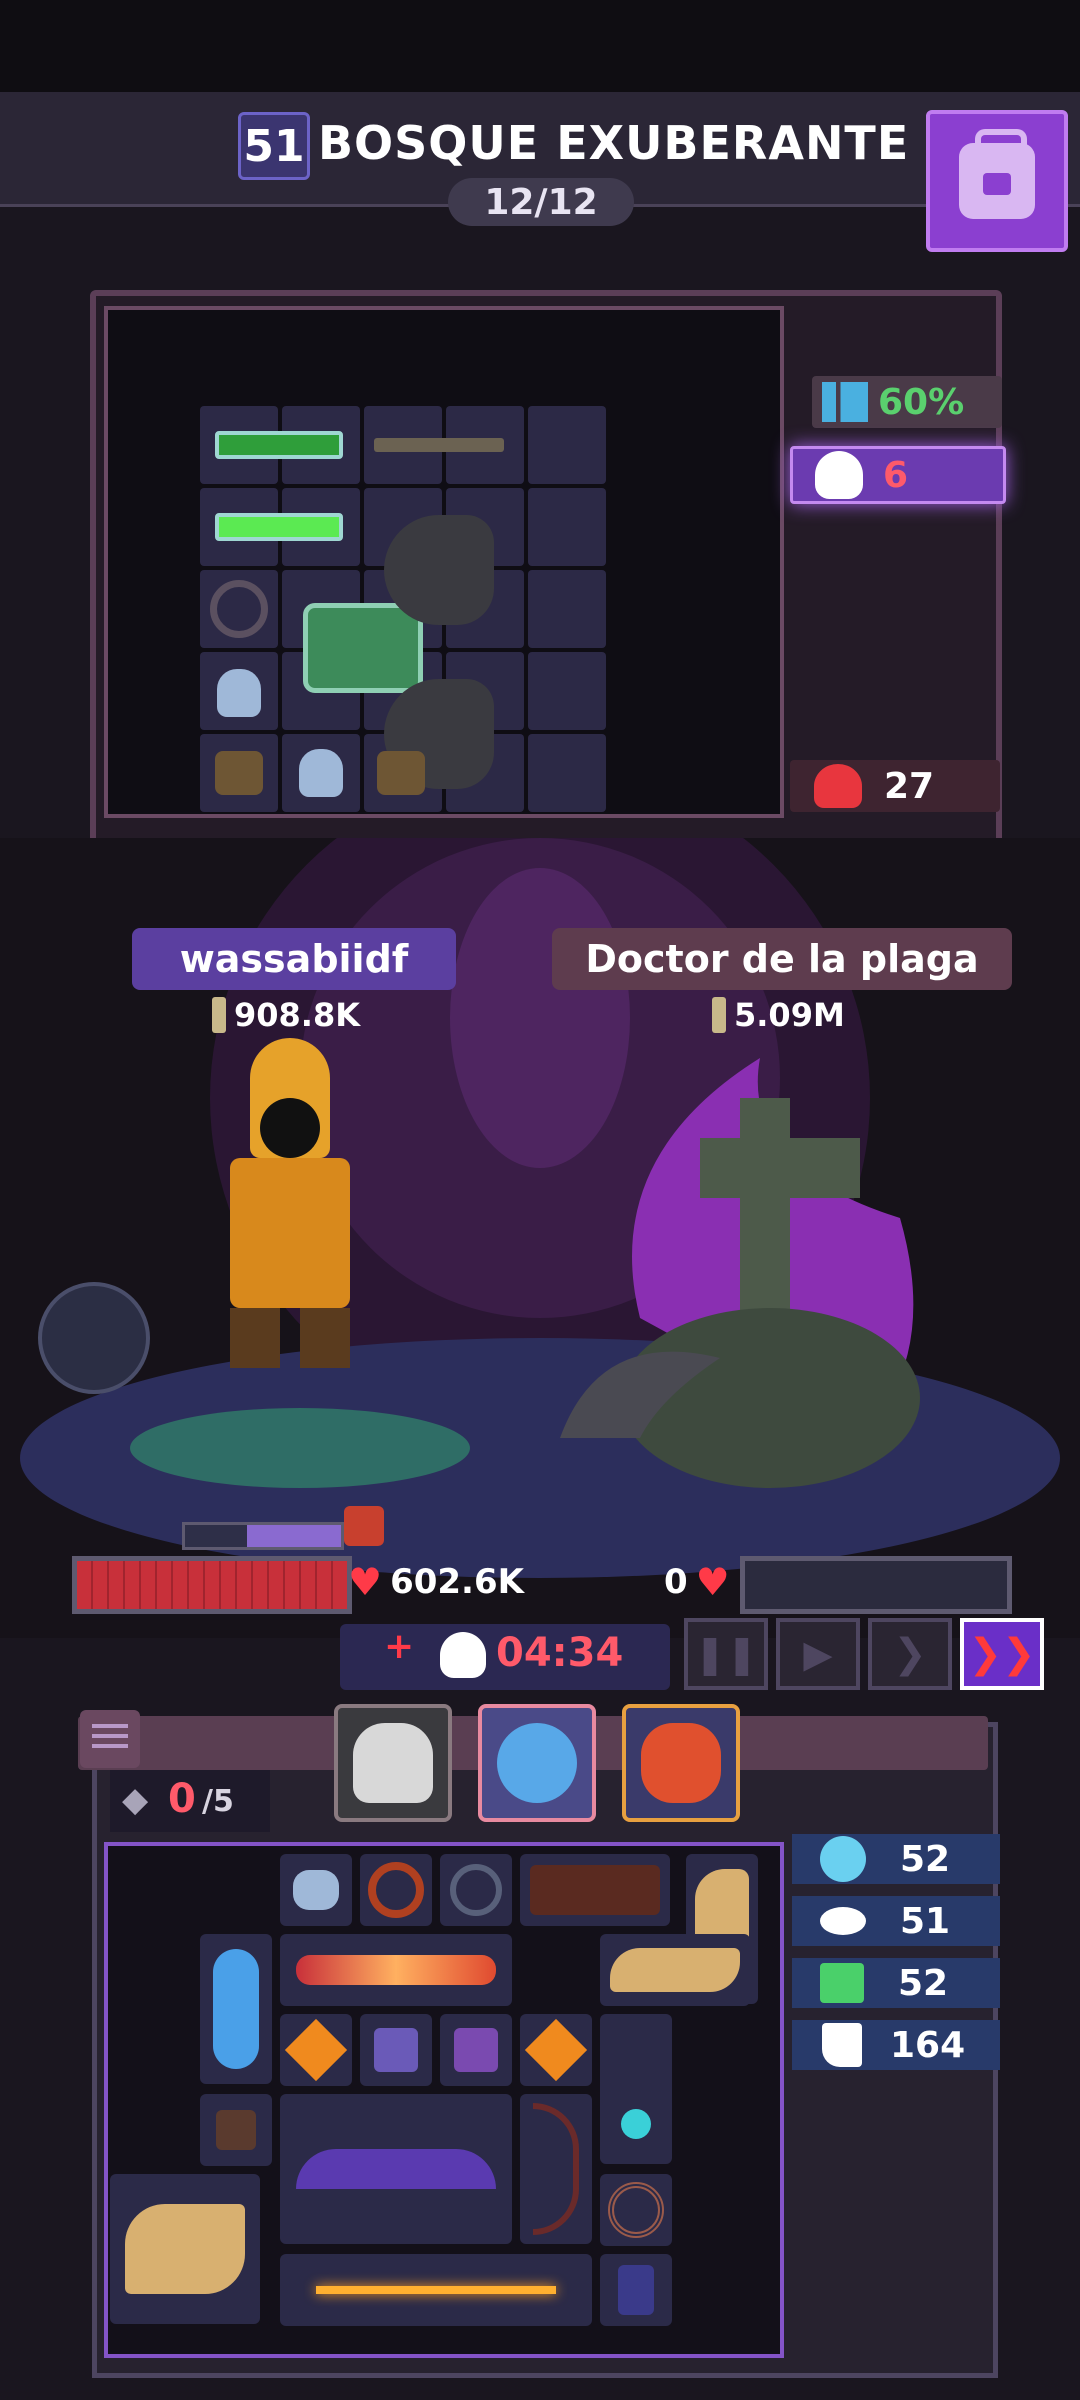 This screenshot has height=2400, width=1080. Describe the element at coordinates (236, 2009) in the screenshot. I see `ice-crystal-item-icon` at that location.